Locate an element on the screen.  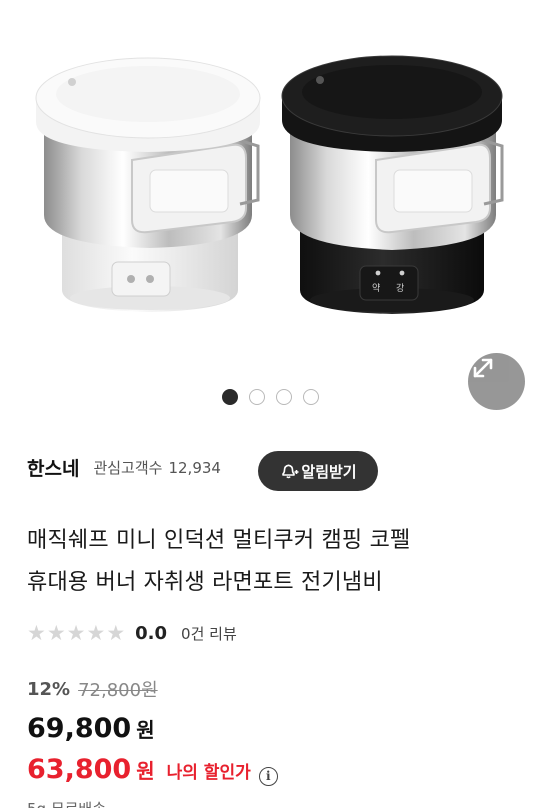
alarm-subscribe-button: 알림받기 is located at coordinates (318, 471).